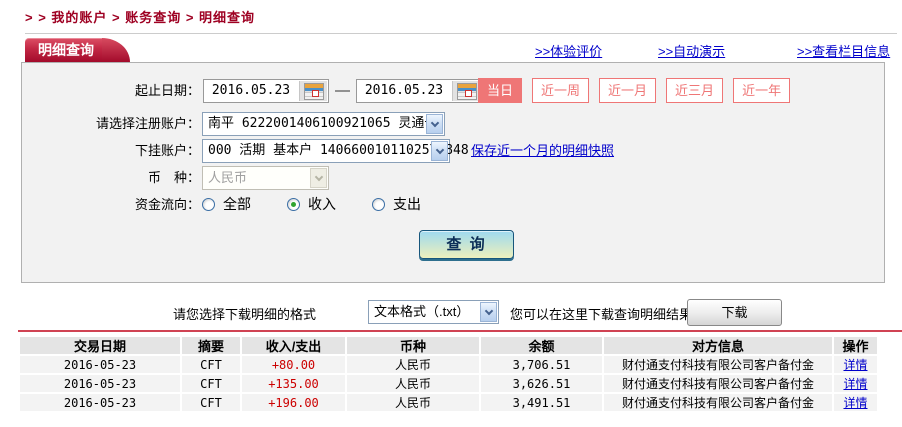  What do you see at coordinates (542, 151) in the screenshot?
I see `save-snapshot-link: 保存近一个月的明细快照` at bounding box center [542, 151].